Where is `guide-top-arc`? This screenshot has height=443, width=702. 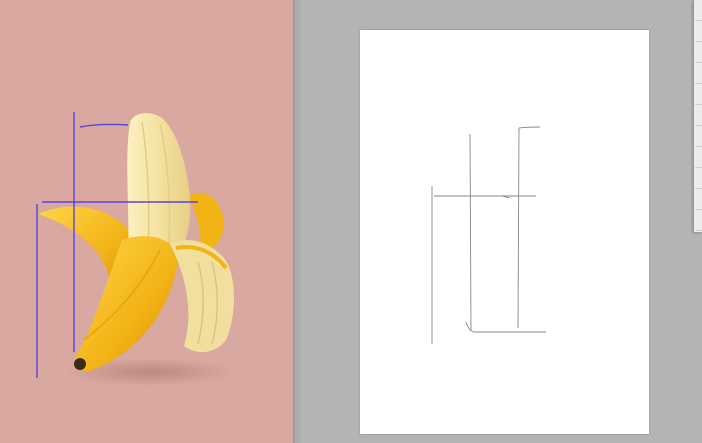 guide-top-arc is located at coordinates (104, 125).